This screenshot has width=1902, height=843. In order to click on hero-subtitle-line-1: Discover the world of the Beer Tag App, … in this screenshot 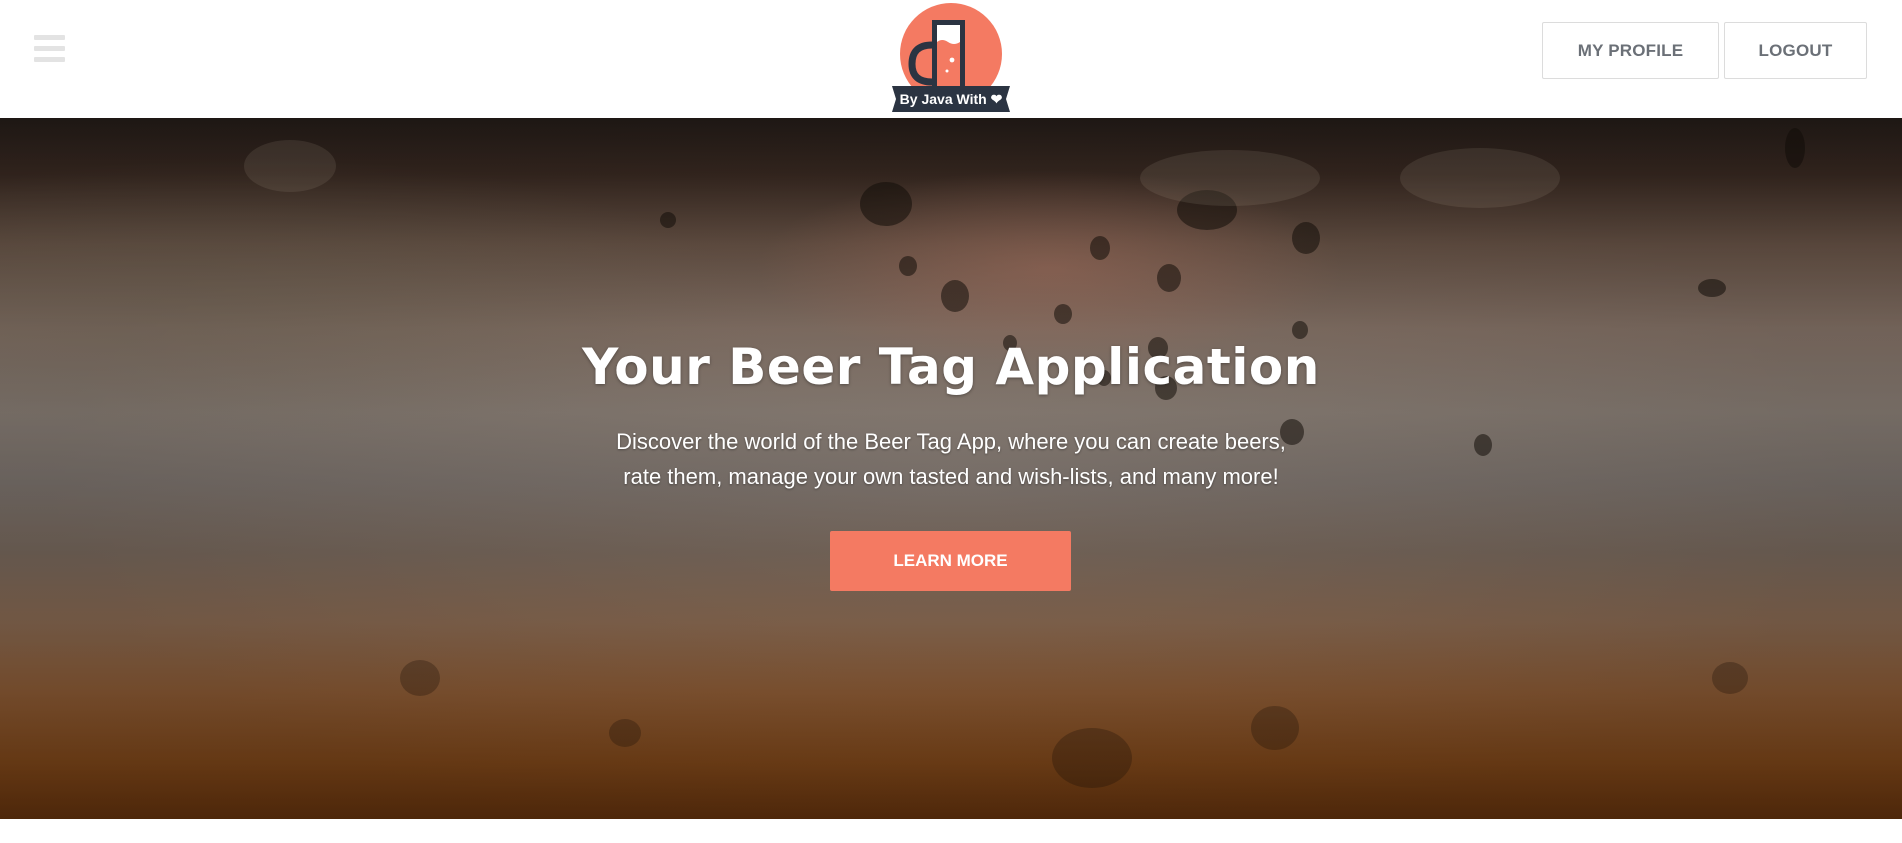, I will do `click(951, 441)`.